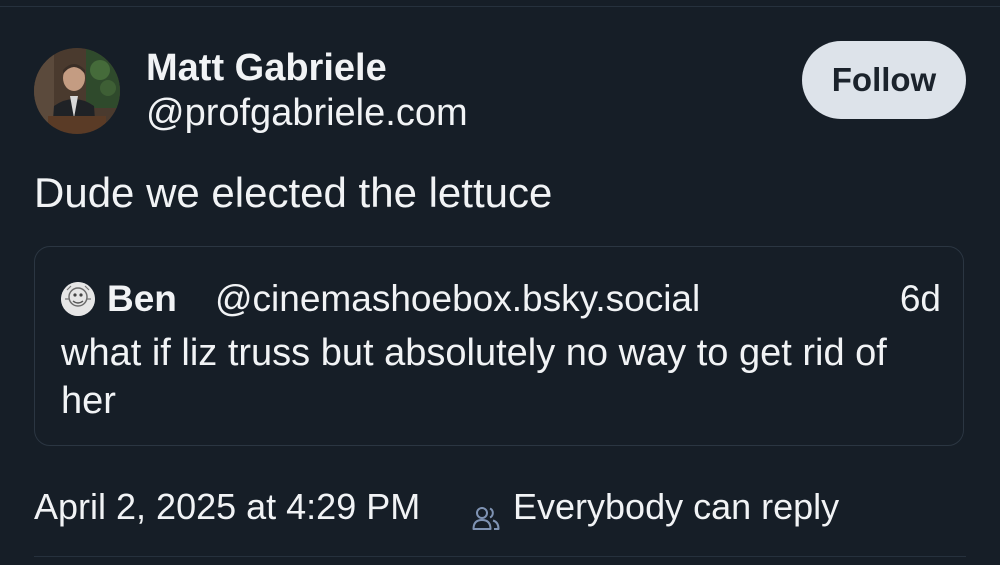  Describe the element at coordinates (307, 113) in the screenshot. I see `author-handle: @profgabriele.com` at that location.